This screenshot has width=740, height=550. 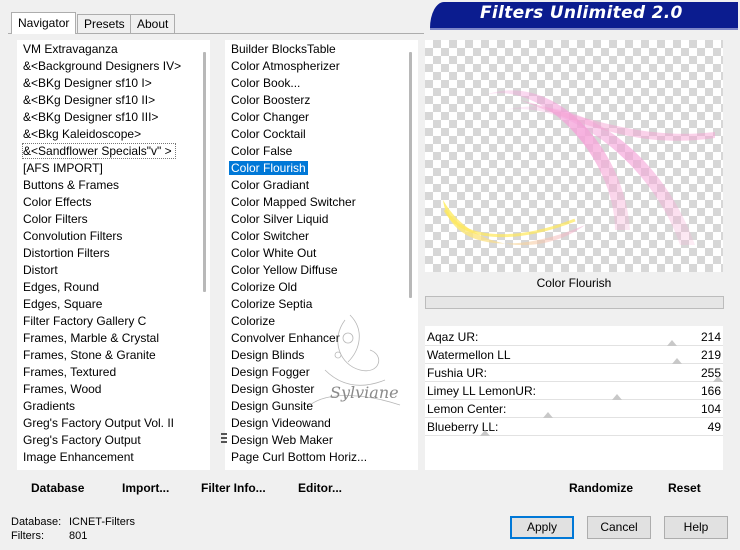 What do you see at coordinates (321, 389) in the screenshot?
I see `filter-item: Design Ghoster` at bounding box center [321, 389].